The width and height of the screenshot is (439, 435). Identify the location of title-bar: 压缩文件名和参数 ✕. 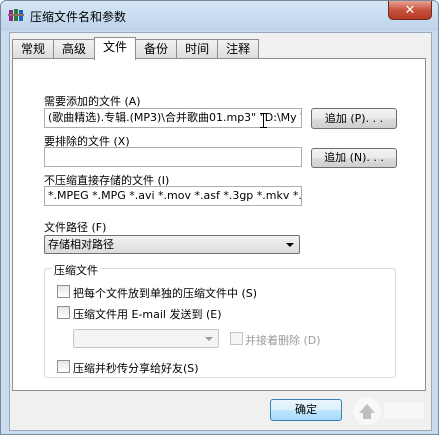
(219, 16).